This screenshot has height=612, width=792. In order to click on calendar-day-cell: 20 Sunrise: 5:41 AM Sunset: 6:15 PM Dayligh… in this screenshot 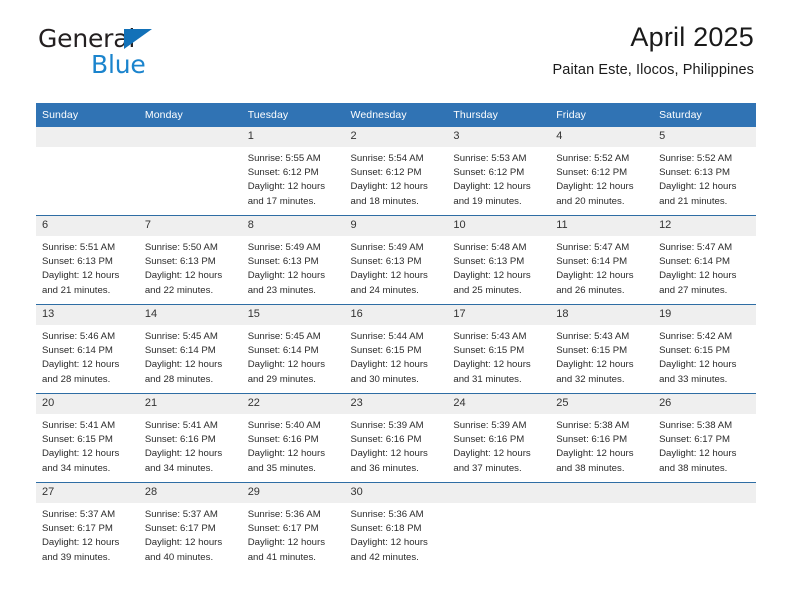, I will do `click(87, 438)`.